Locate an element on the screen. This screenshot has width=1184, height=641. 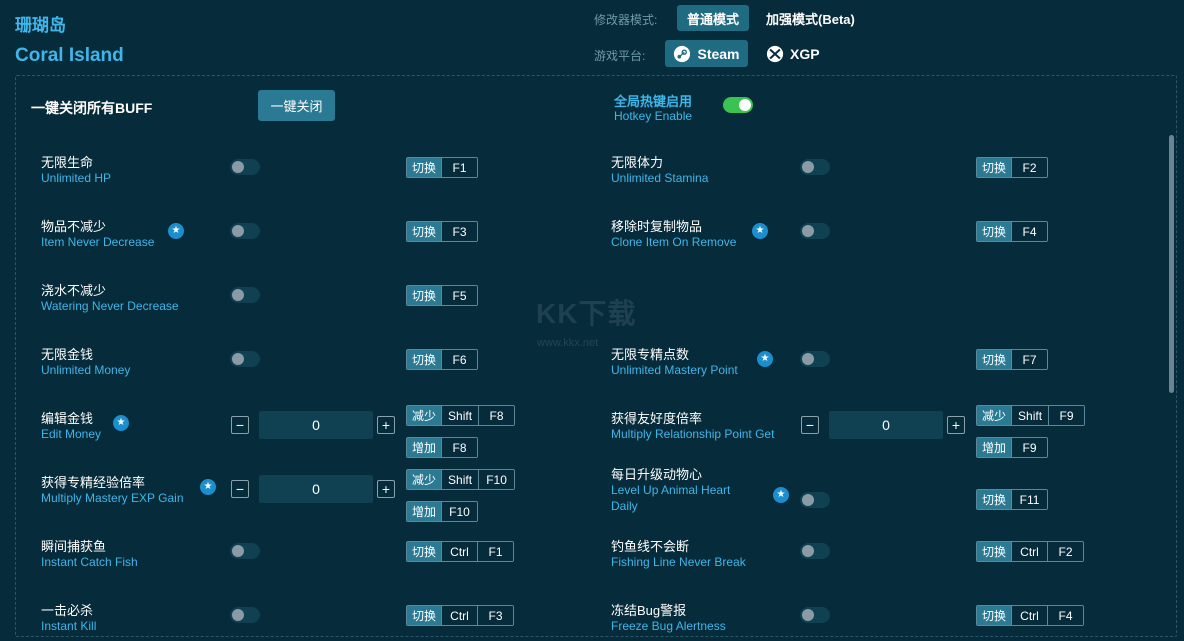
cheat-name-en: Multiply Relationship Point Get is located at coordinates (693, 434).